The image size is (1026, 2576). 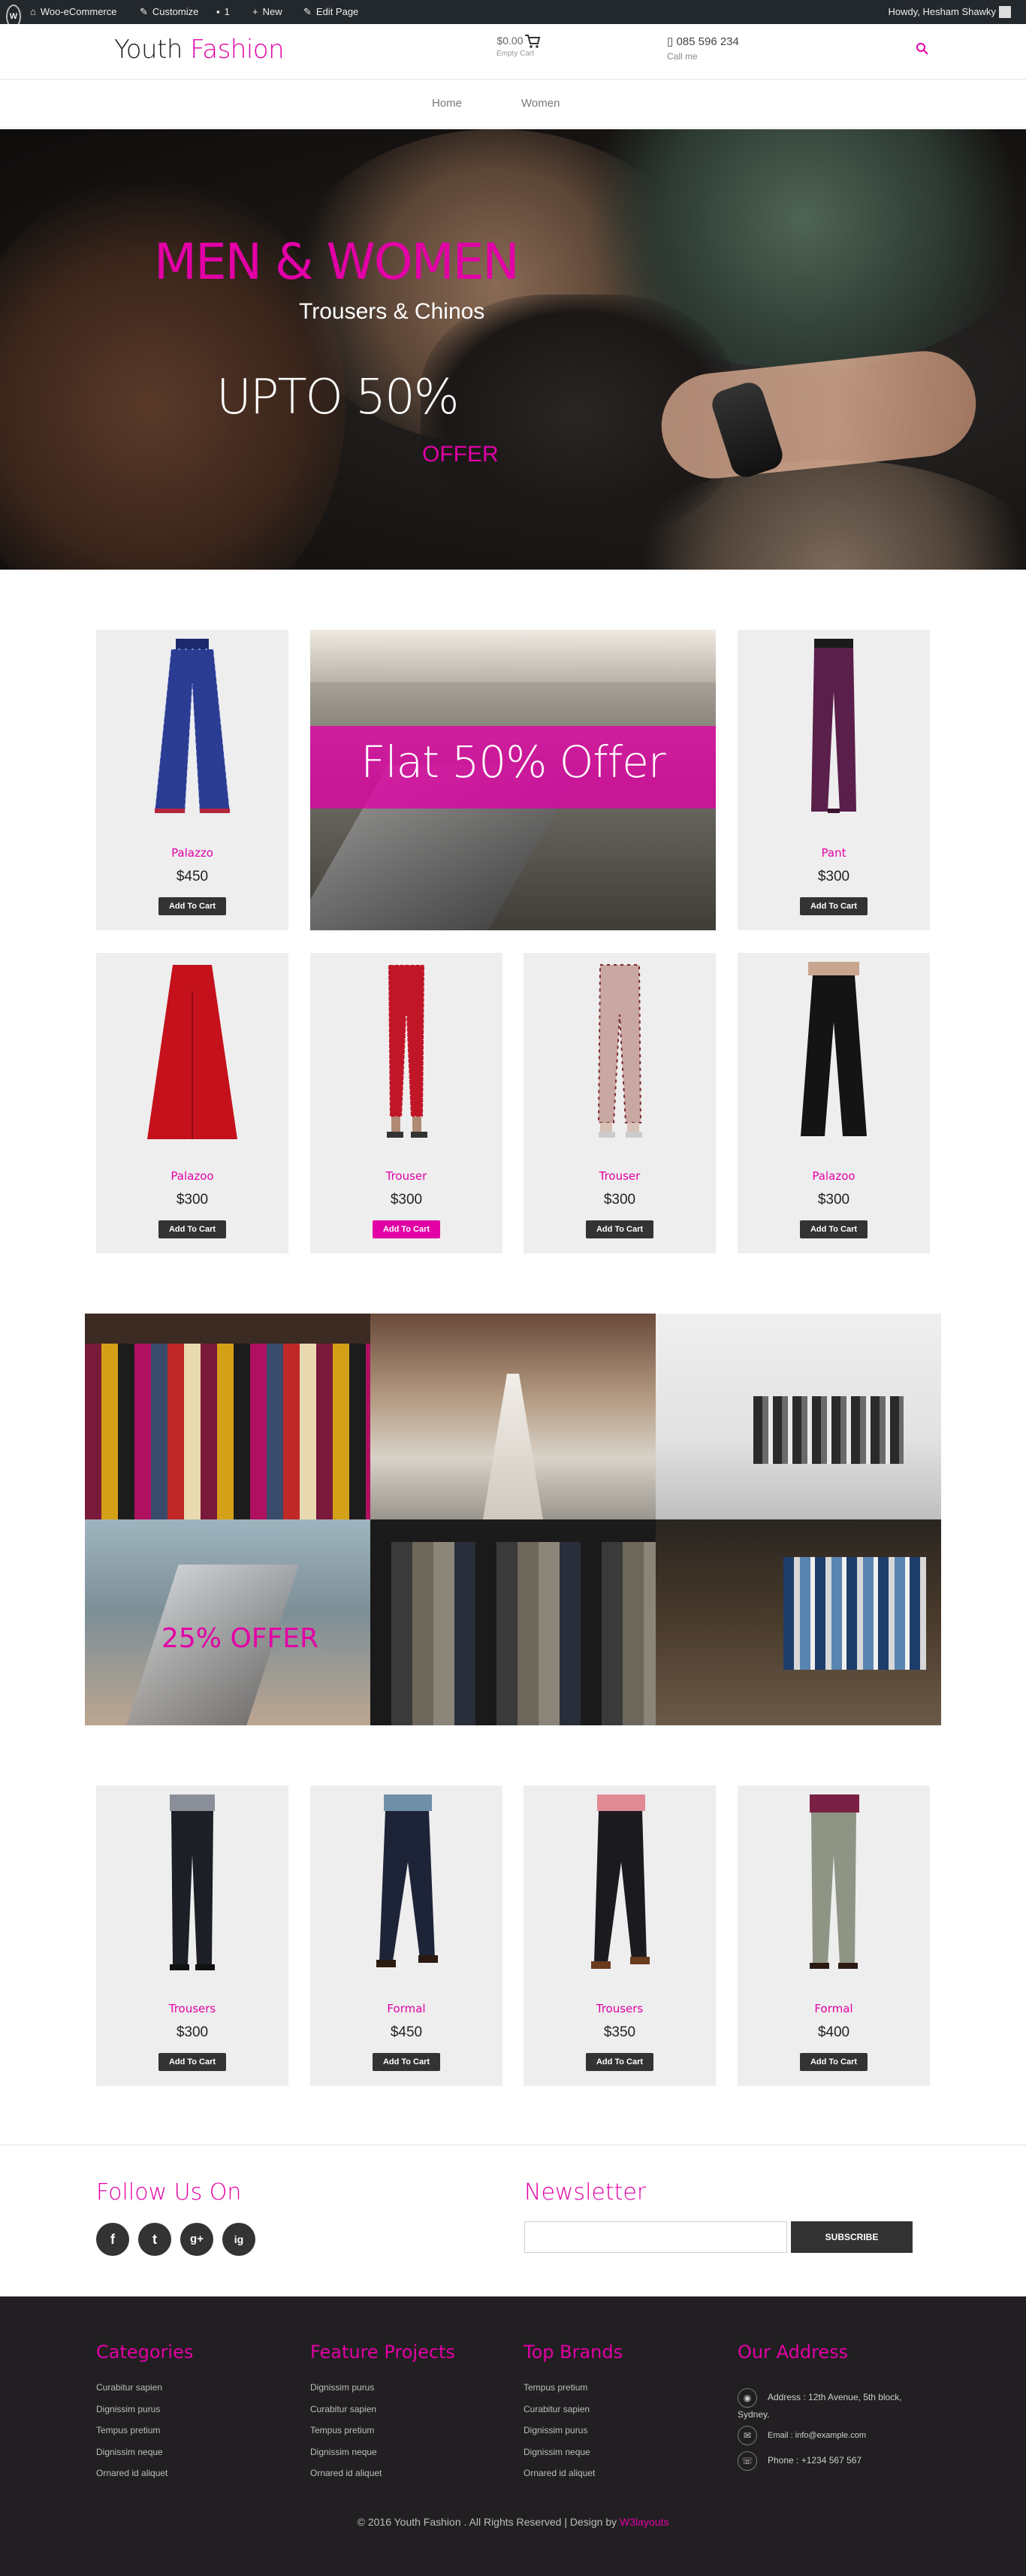 What do you see at coordinates (407, 1881) in the screenshot?
I see `navy-formal-image` at bounding box center [407, 1881].